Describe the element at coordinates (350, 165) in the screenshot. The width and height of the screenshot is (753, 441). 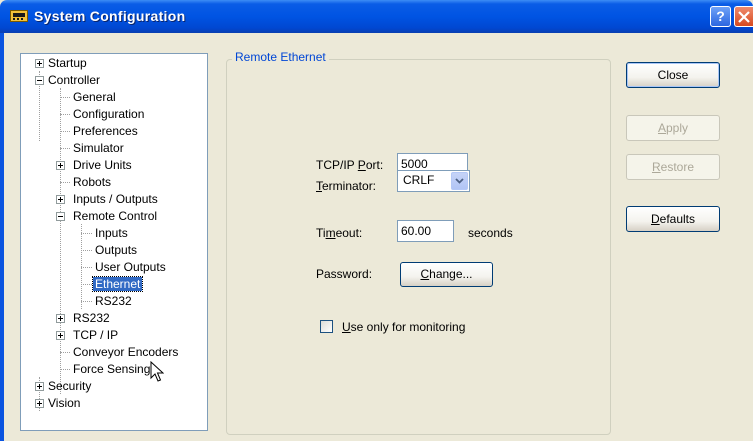
I see `port-label: TCP/IP Port:` at that location.